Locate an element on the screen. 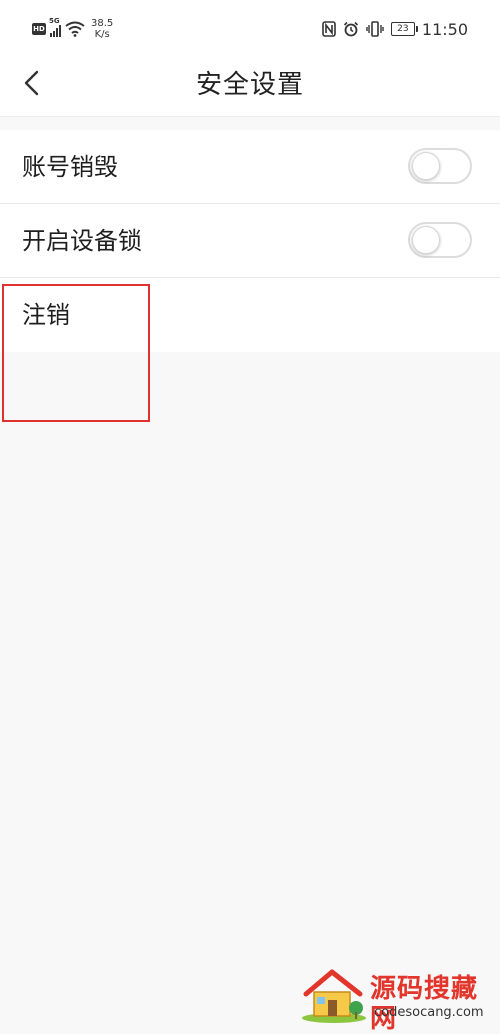 The height and width of the screenshot is (1034, 500). alarm-icon is located at coordinates (351, 29).